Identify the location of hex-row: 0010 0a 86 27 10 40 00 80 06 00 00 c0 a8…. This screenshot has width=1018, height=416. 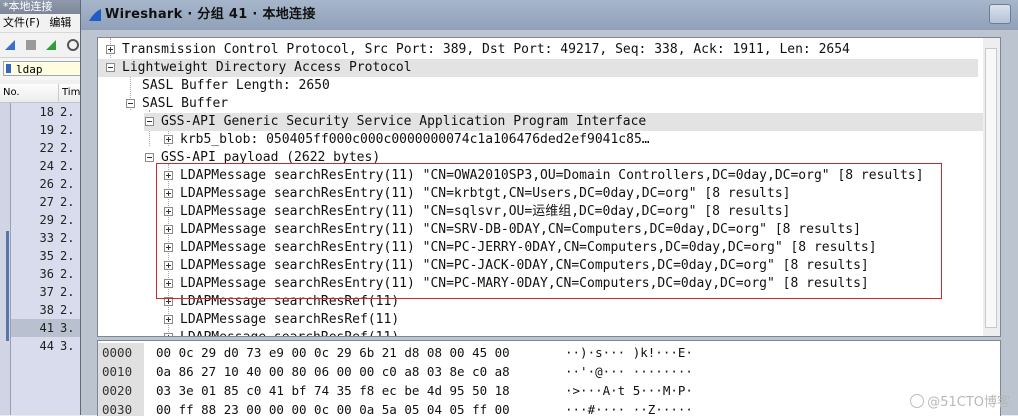
(549, 371).